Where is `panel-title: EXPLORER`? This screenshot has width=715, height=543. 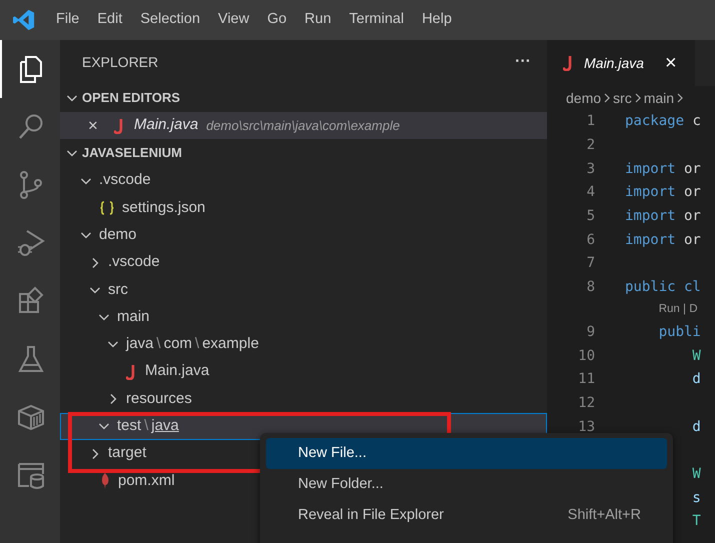
panel-title: EXPLORER is located at coordinates (120, 62).